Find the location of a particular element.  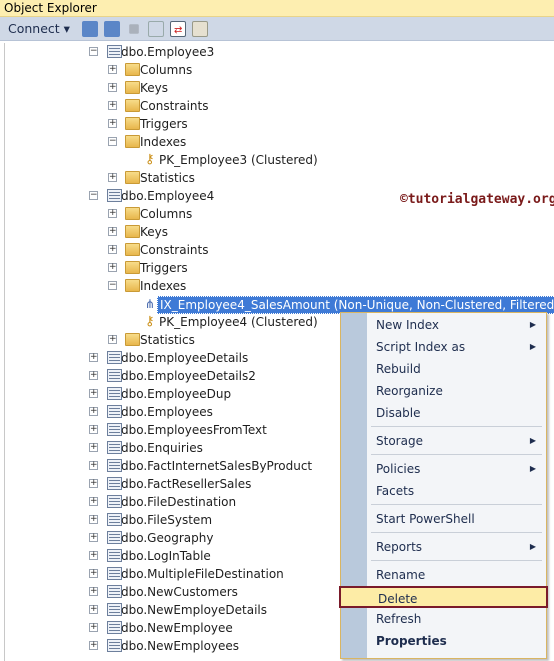

menu-item-rebuild: Rebuild is located at coordinates (455, 369).